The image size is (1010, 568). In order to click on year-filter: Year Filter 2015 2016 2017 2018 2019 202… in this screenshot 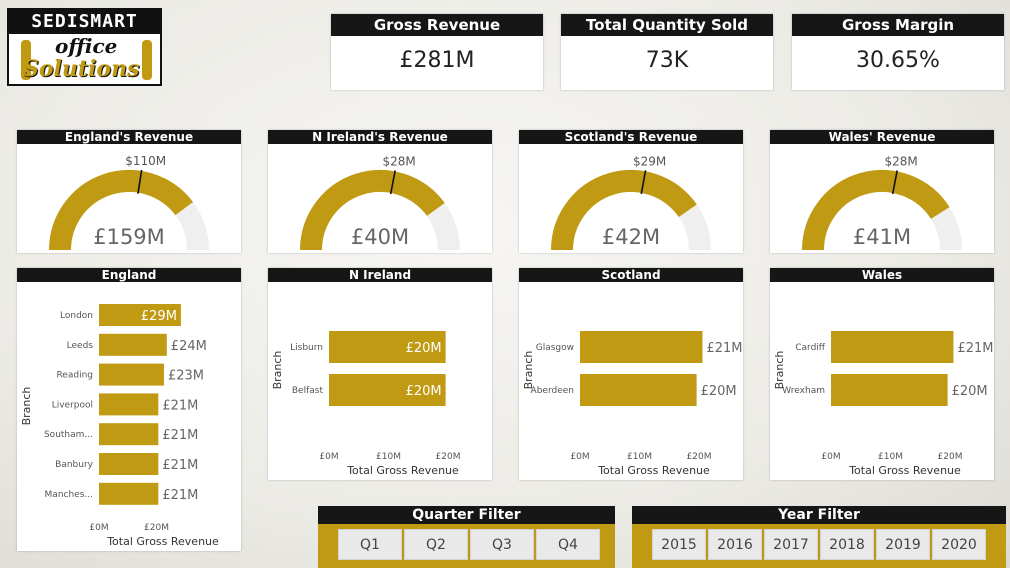, I will do `click(819, 537)`.